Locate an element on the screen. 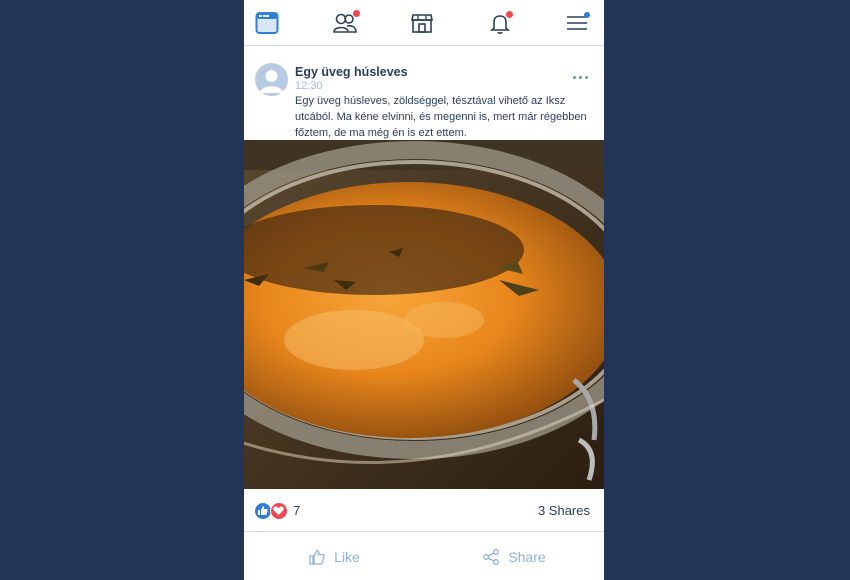 Image resolution: width=850 pixels, height=580 pixels. more-dots-icon is located at coordinates (580, 77).